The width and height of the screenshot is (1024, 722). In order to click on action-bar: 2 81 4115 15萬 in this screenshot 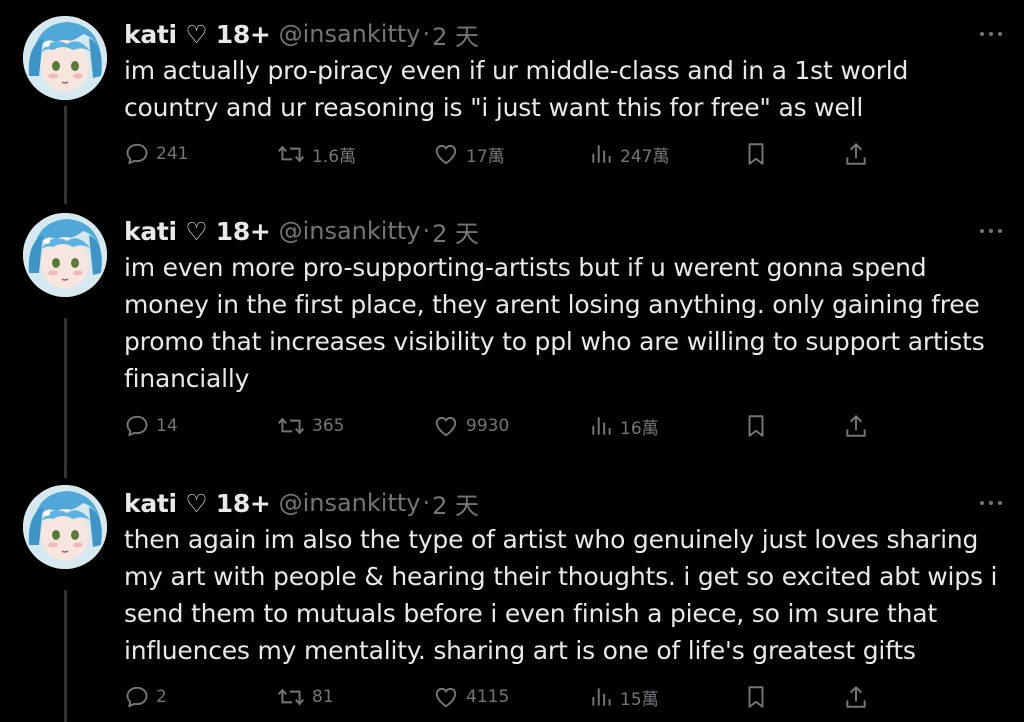, I will do `click(504, 697)`.